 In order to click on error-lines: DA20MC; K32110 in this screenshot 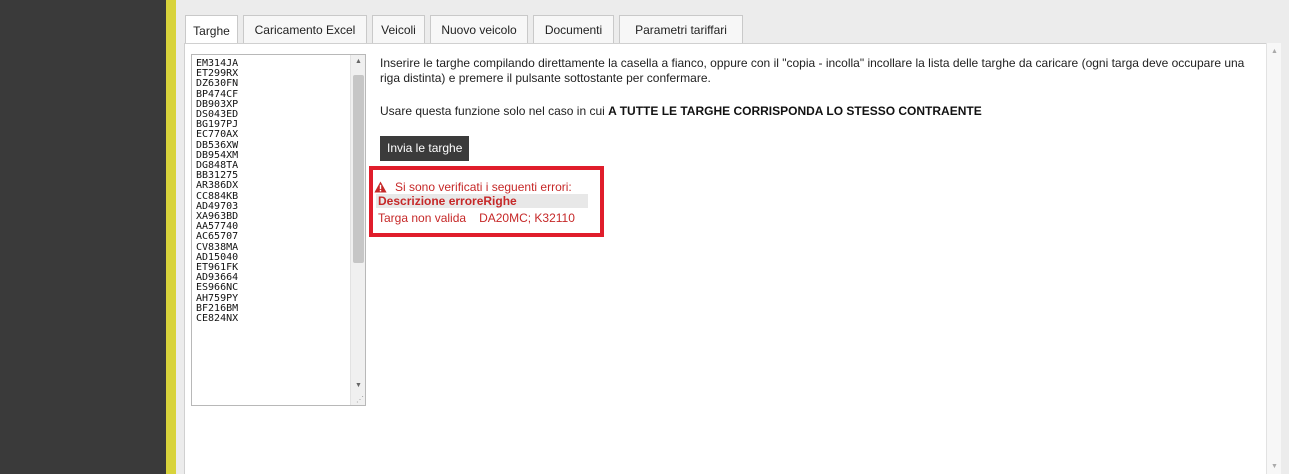, I will do `click(527, 218)`.